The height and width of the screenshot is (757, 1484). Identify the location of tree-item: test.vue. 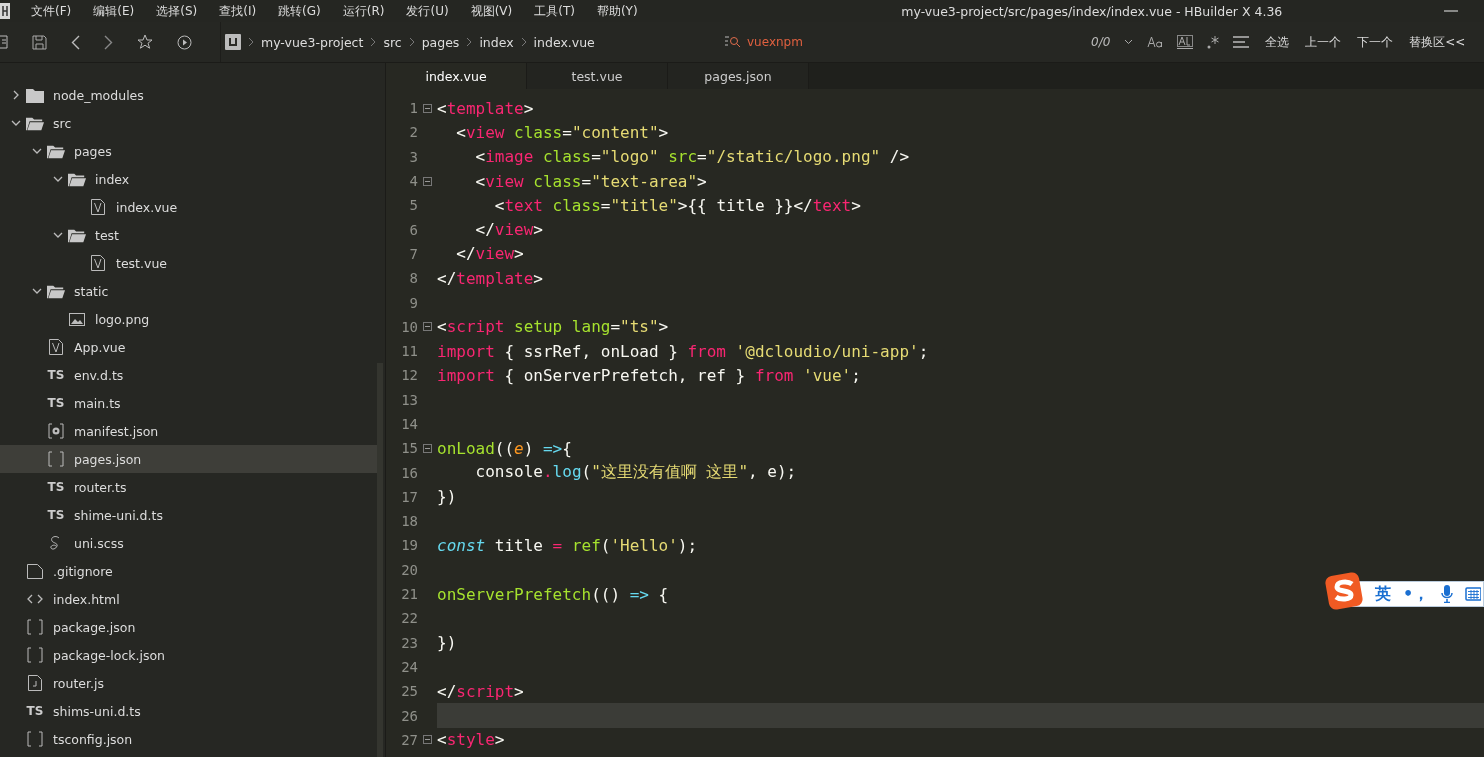
(188, 263).